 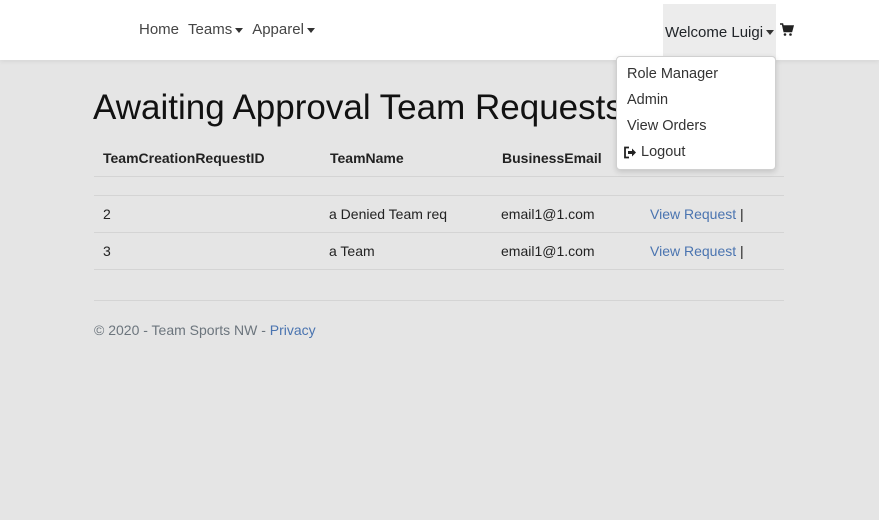 What do you see at coordinates (210, 29) in the screenshot?
I see `nav-teams-label: Teams` at bounding box center [210, 29].